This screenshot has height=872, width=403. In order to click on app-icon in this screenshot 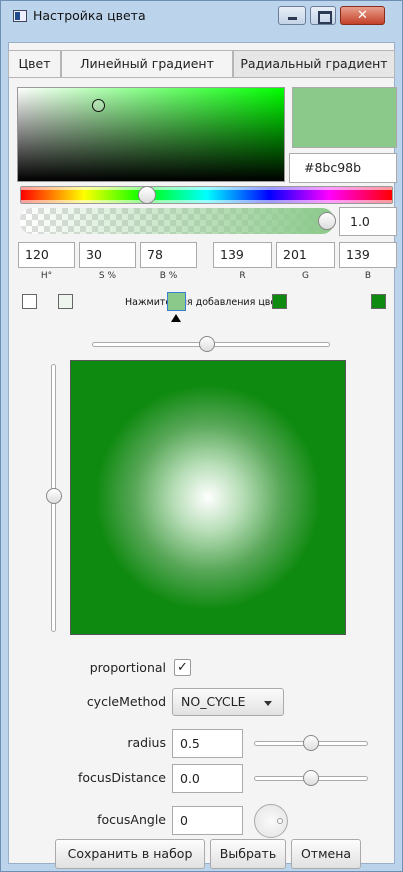, I will do `click(20, 16)`.